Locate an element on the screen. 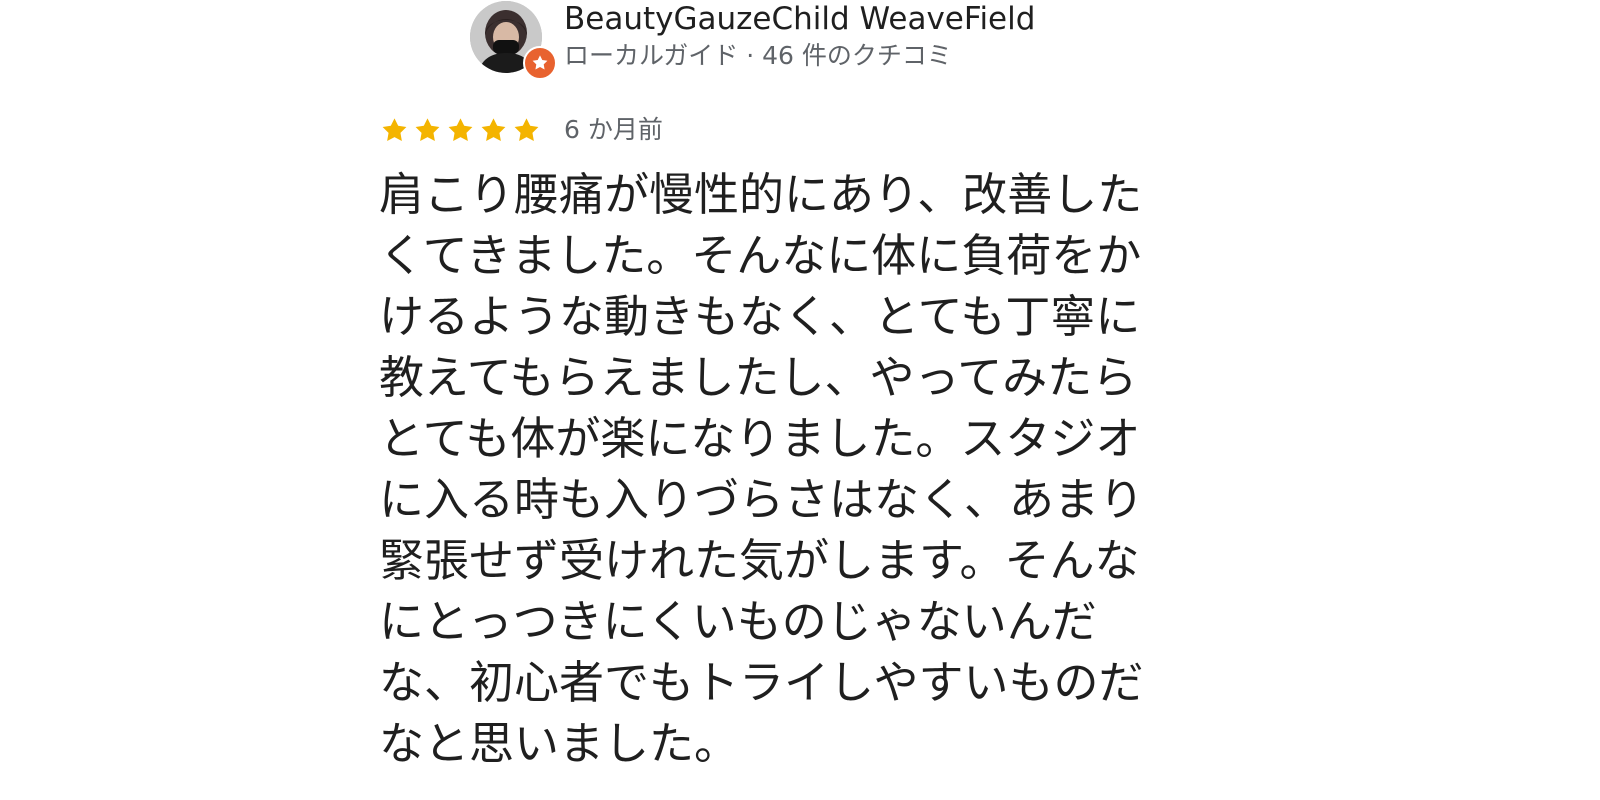  review-line: くてきました。そんなに体に負荷をか is located at coordinates (760, 255).